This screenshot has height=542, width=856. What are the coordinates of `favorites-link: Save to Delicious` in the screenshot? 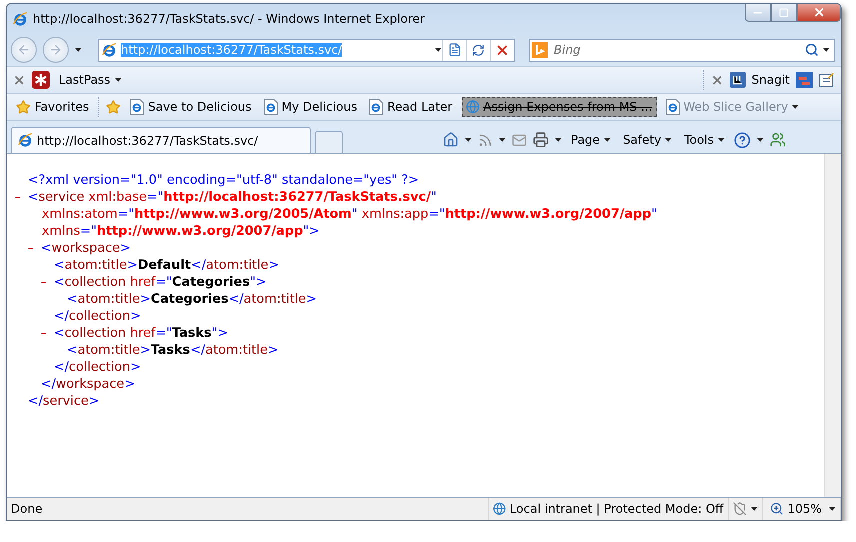 It's located at (191, 107).